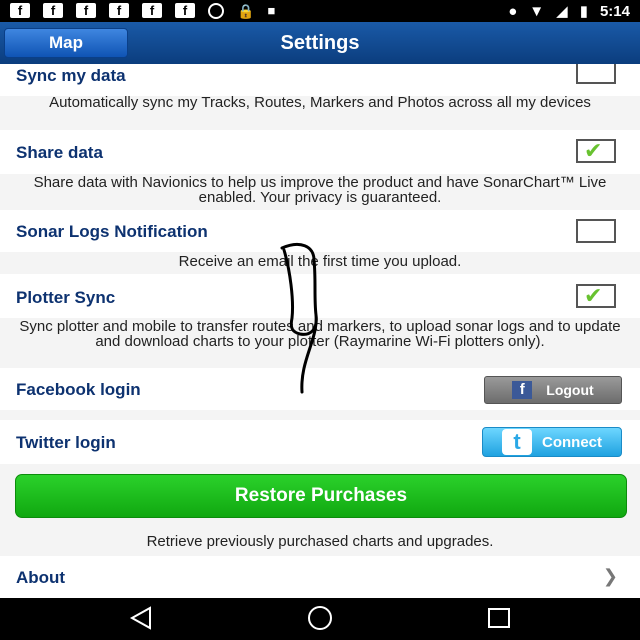  I want to click on chevron-right-icon: ❯, so click(610, 576).